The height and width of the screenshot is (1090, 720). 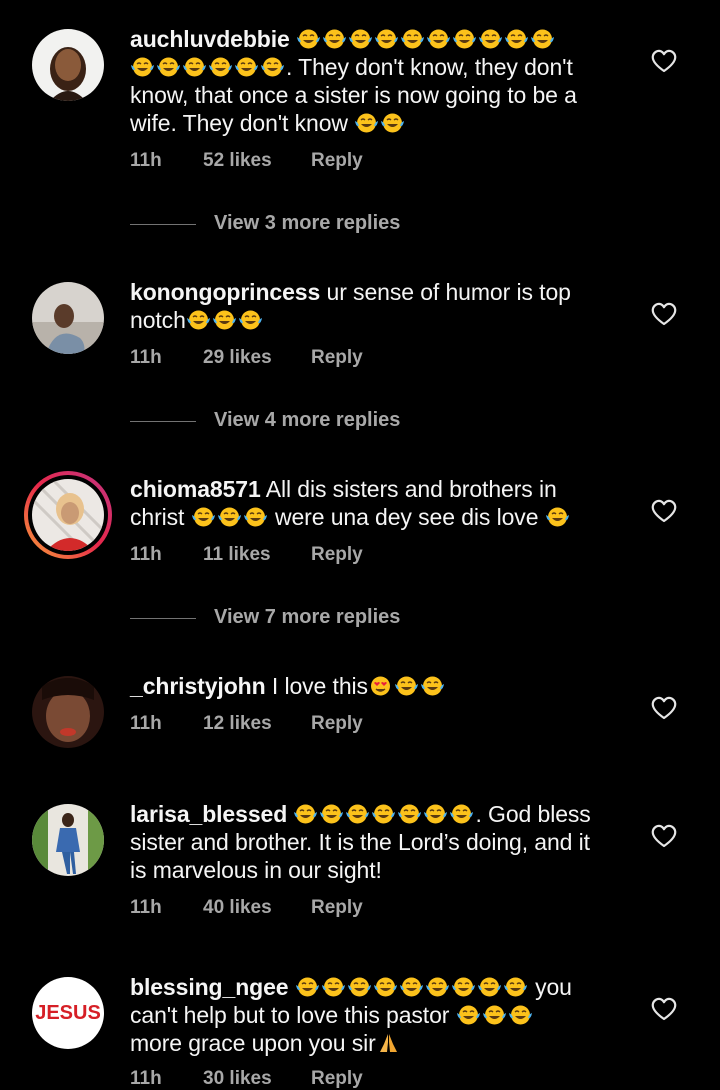 What do you see at coordinates (406, 517) in the screenshot?
I see `comment-line: were una dey see dis love` at bounding box center [406, 517].